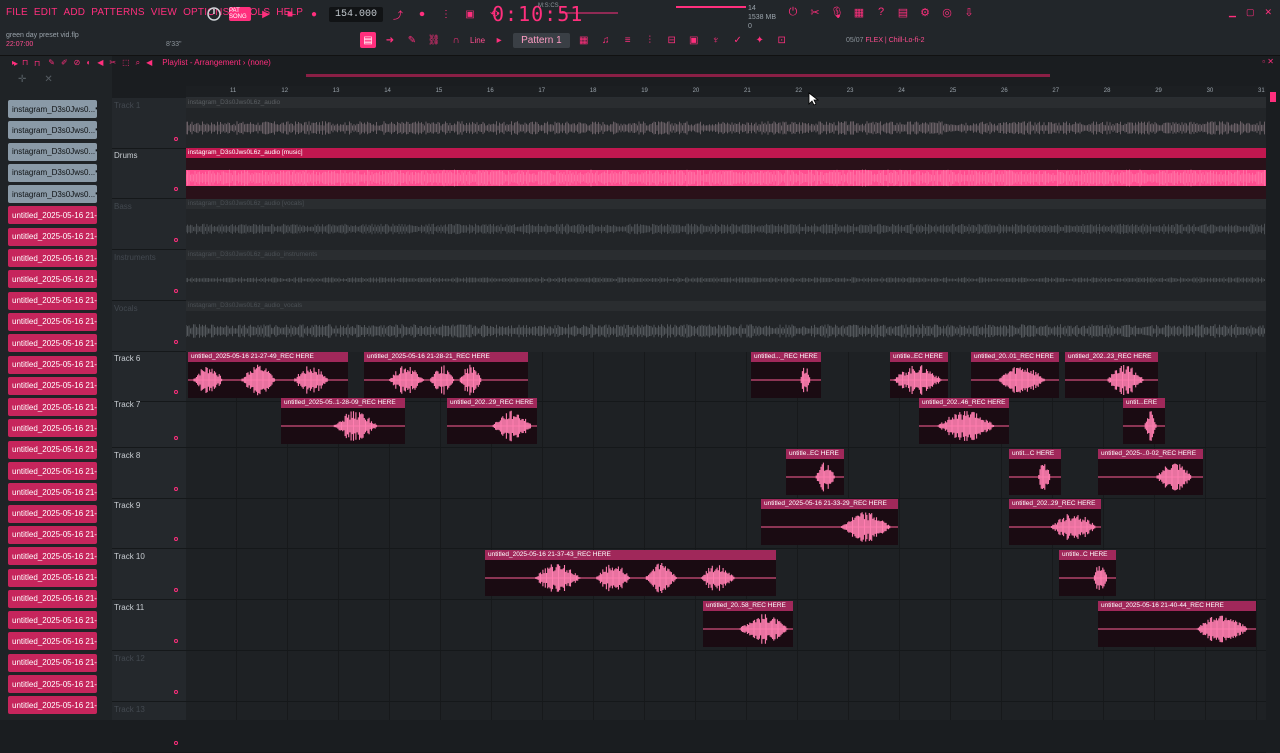 This screenshot has width=1280, height=753. Describe the element at coordinates (412, 40) in the screenshot. I see `pencil-icon: ✎` at that location.